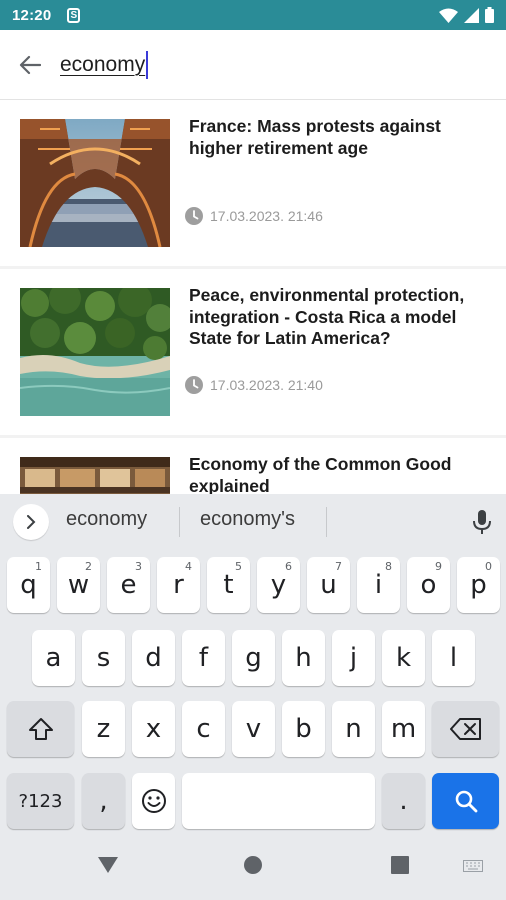 This screenshot has width=506, height=900. Describe the element at coordinates (453, 658) in the screenshot. I see `key-l: l` at that location.